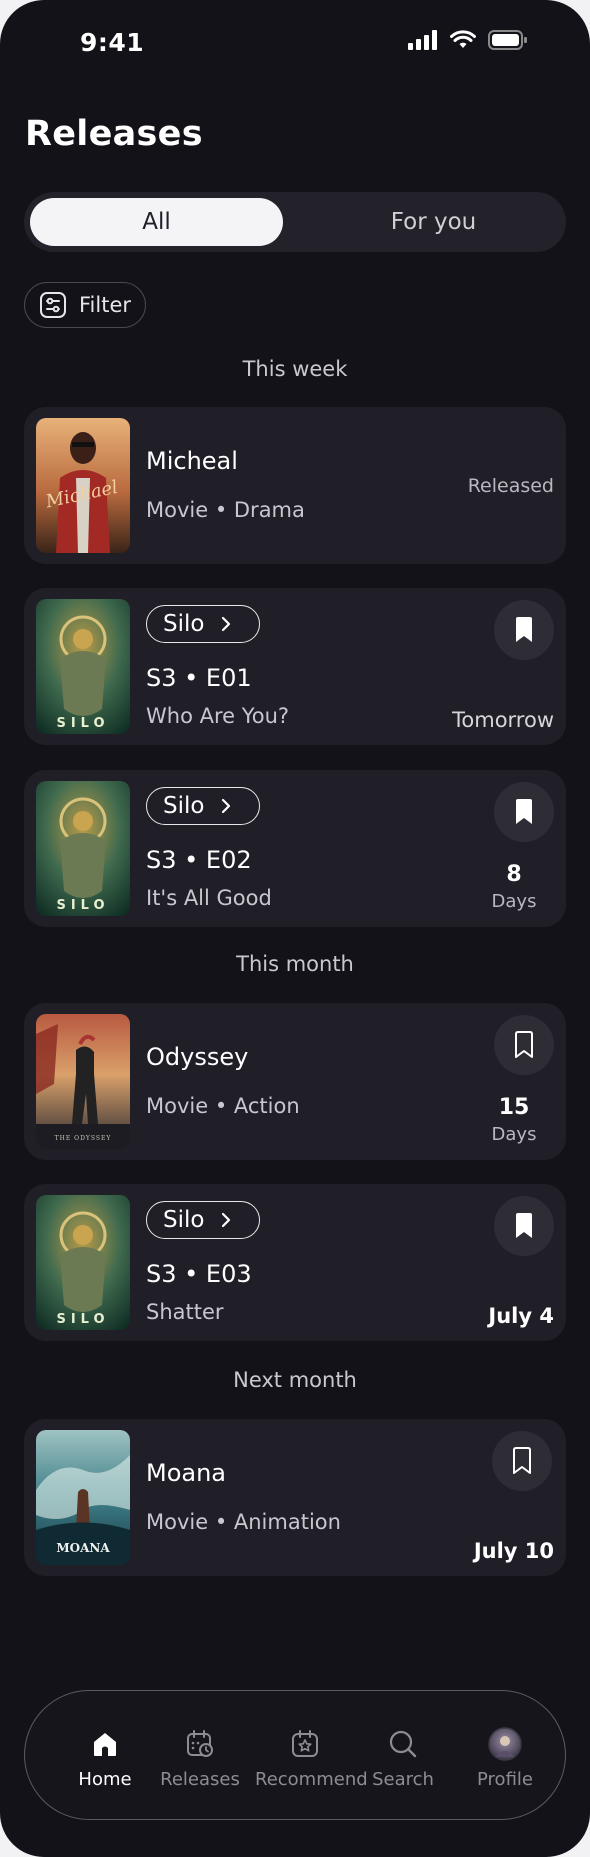 The height and width of the screenshot is (1857, 590). I want to click on status-time: 9:41, so click(112, 42).